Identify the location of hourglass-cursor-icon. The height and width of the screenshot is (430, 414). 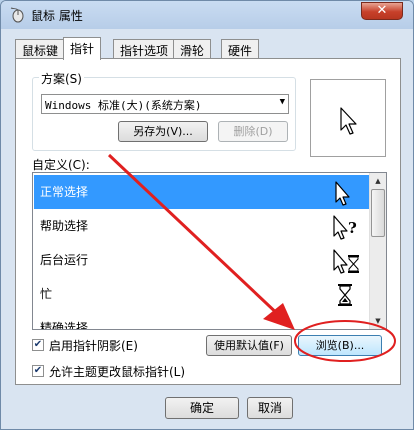
(345, 295).